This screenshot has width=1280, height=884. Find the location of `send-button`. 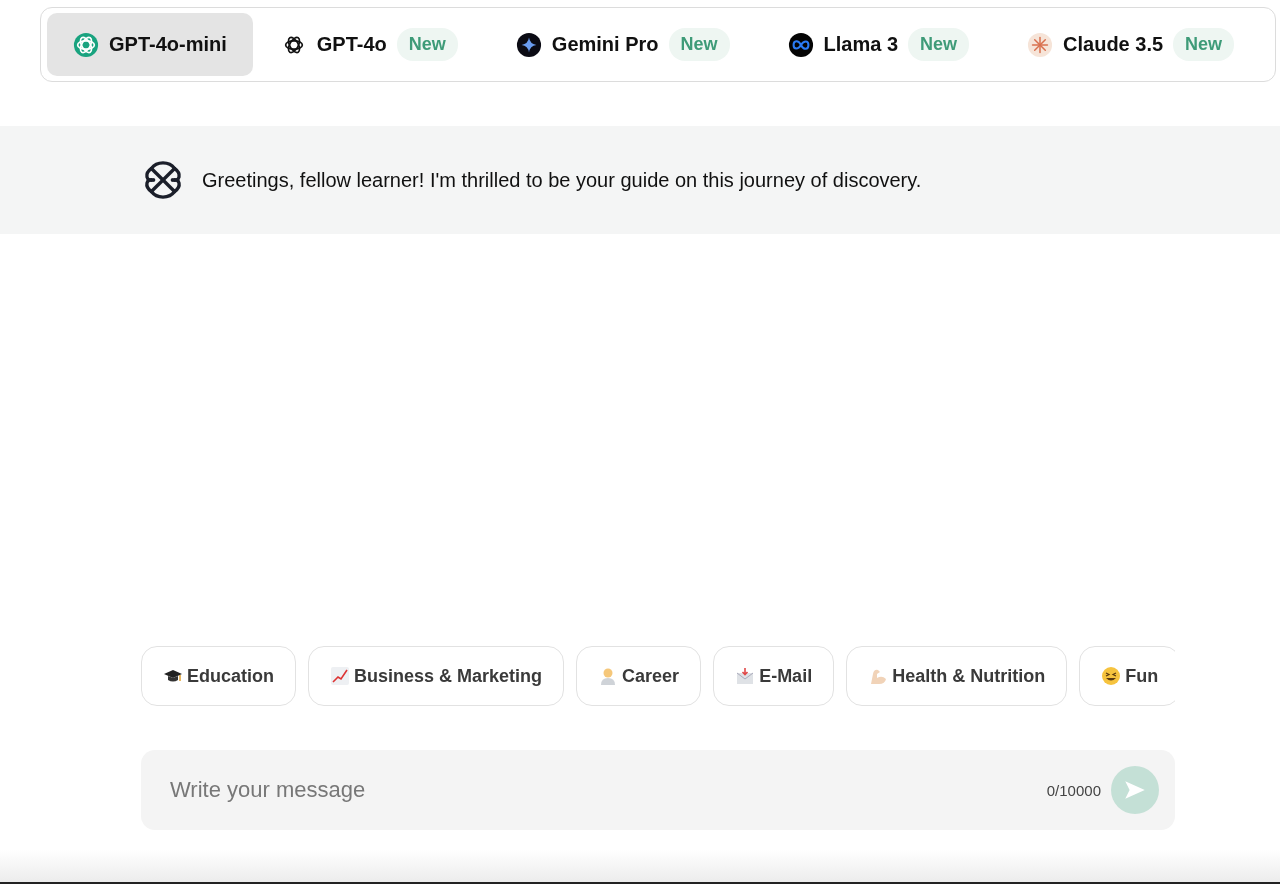

send-button is located at coordinates (1135, 790).